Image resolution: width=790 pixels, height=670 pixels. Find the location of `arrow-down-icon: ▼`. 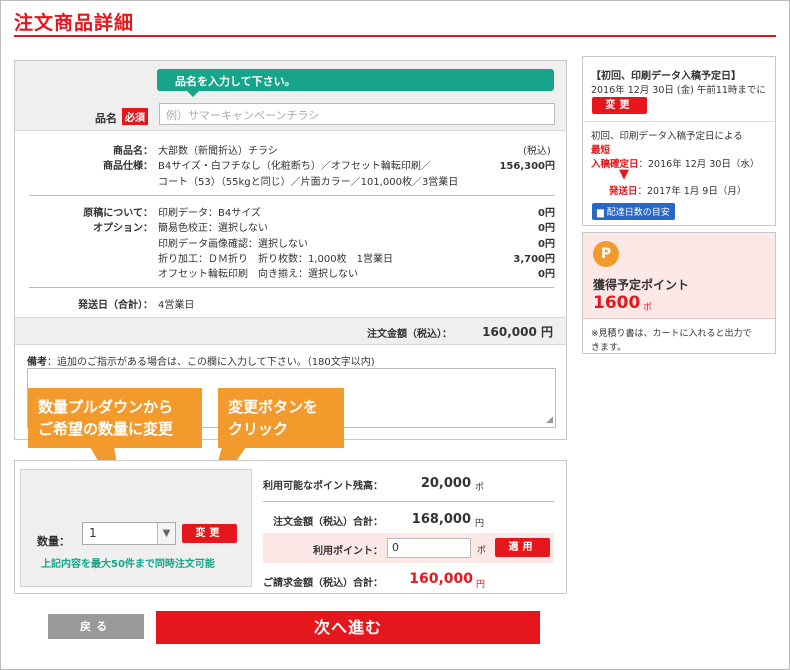

arrow-down-icon: ▼ is located at coordinates (624, 174).